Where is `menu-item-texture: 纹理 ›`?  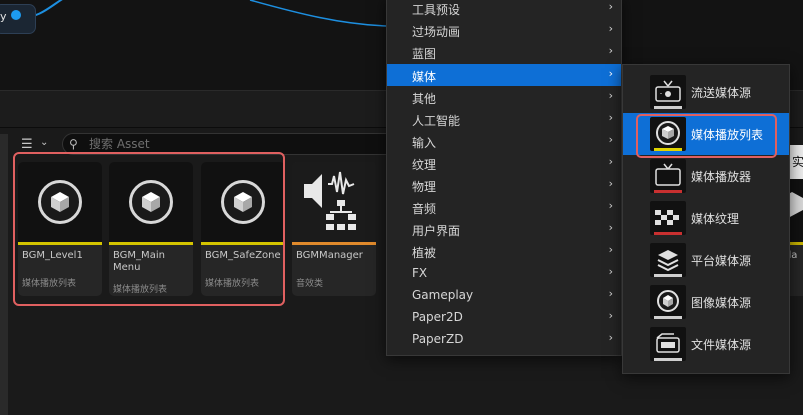
menu-item-texture: 纹理 › is located at coordinates (504, 163).